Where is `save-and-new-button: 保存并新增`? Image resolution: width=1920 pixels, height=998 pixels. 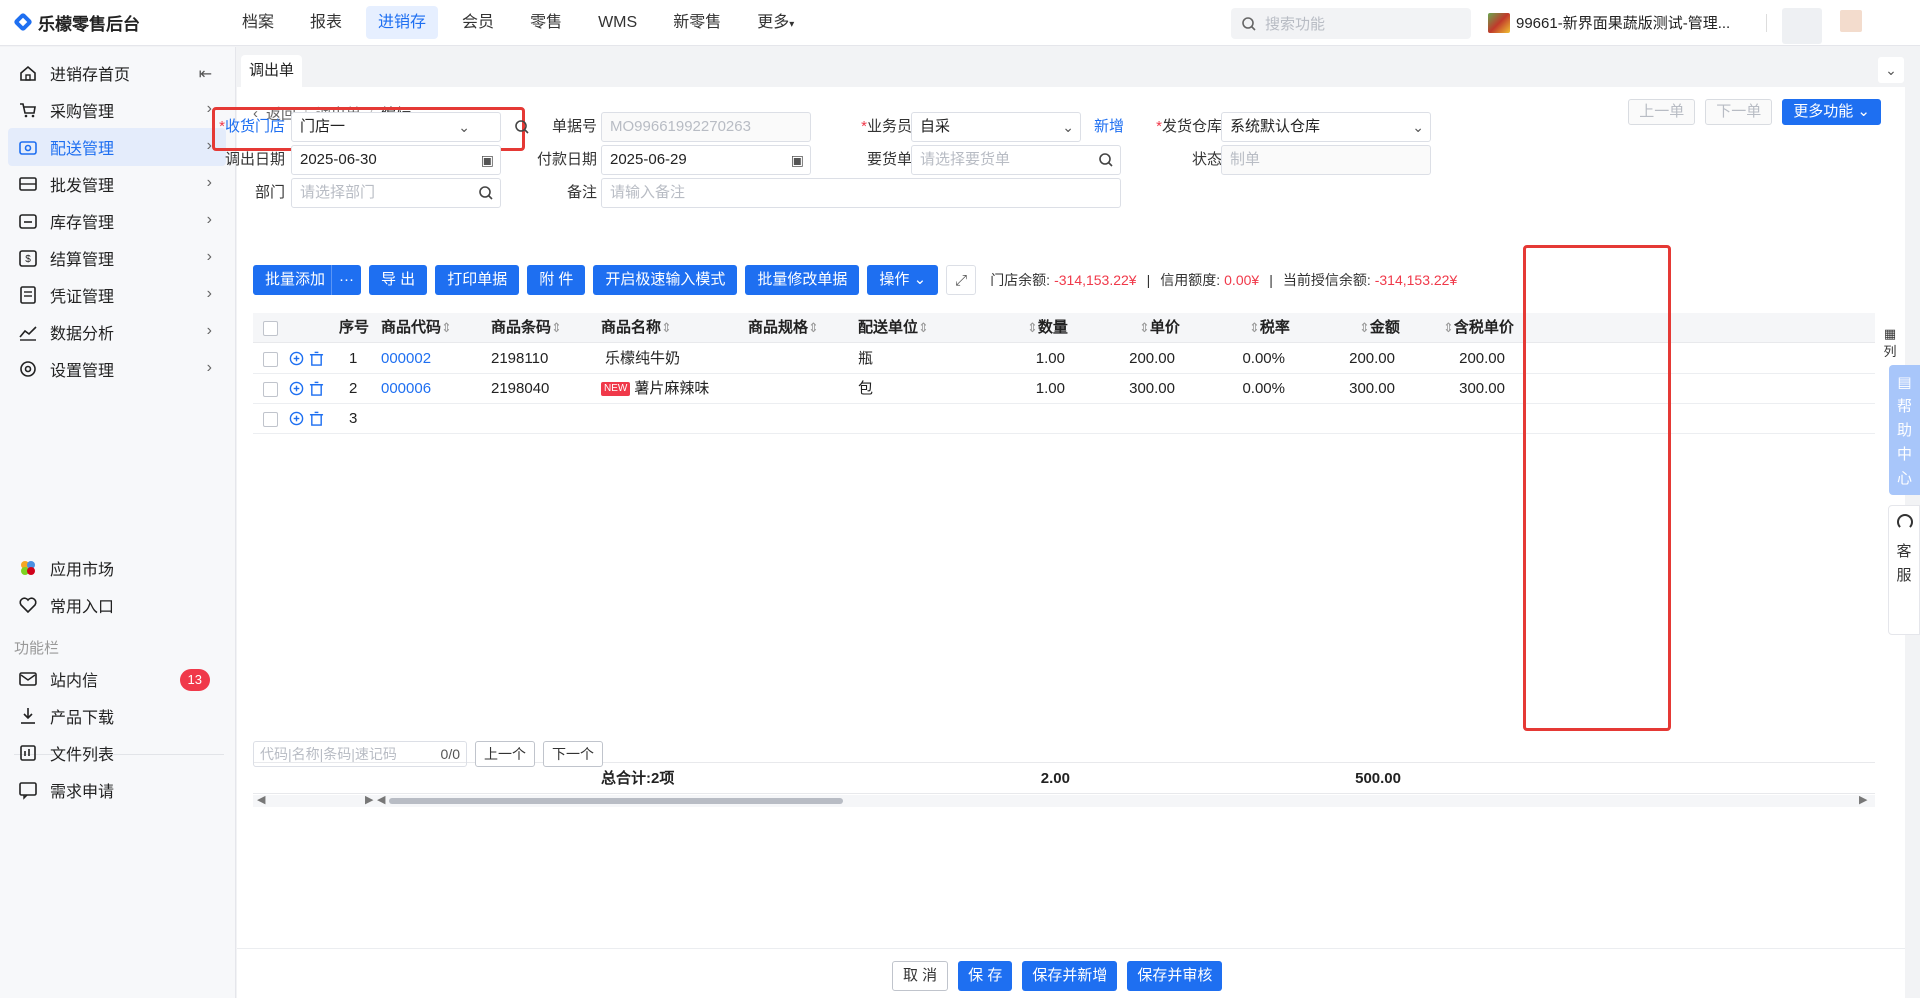
save-and-new-button: 保存并新增 is located at coordinates (1070, 976).